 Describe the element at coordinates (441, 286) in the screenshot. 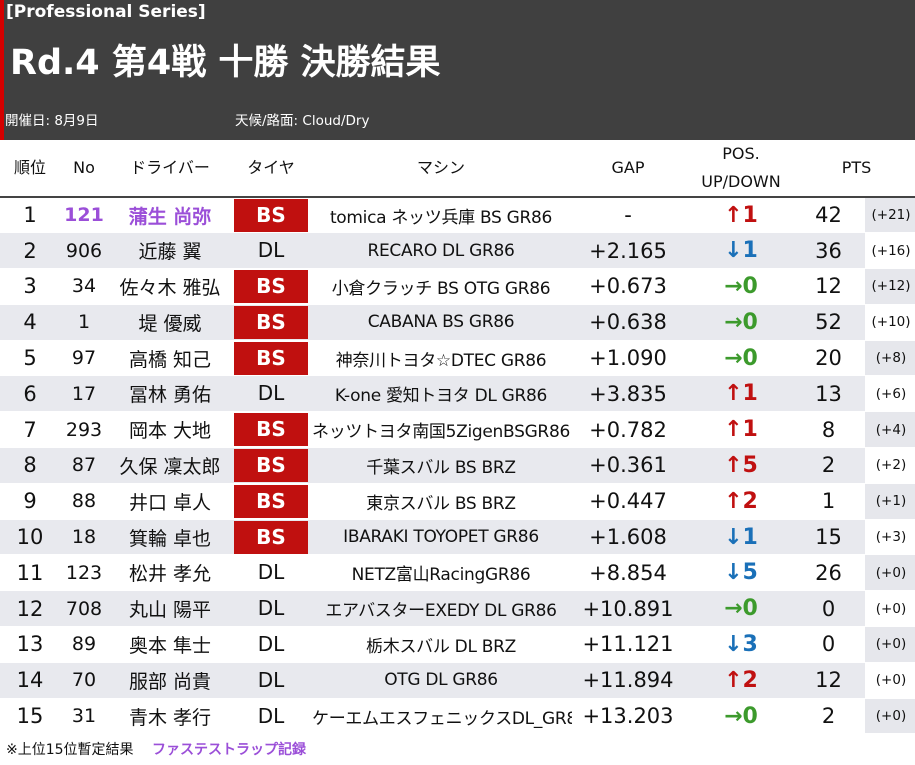

I see `machine-cell: 小倉クラッチ BS OTG GR86` at that location.